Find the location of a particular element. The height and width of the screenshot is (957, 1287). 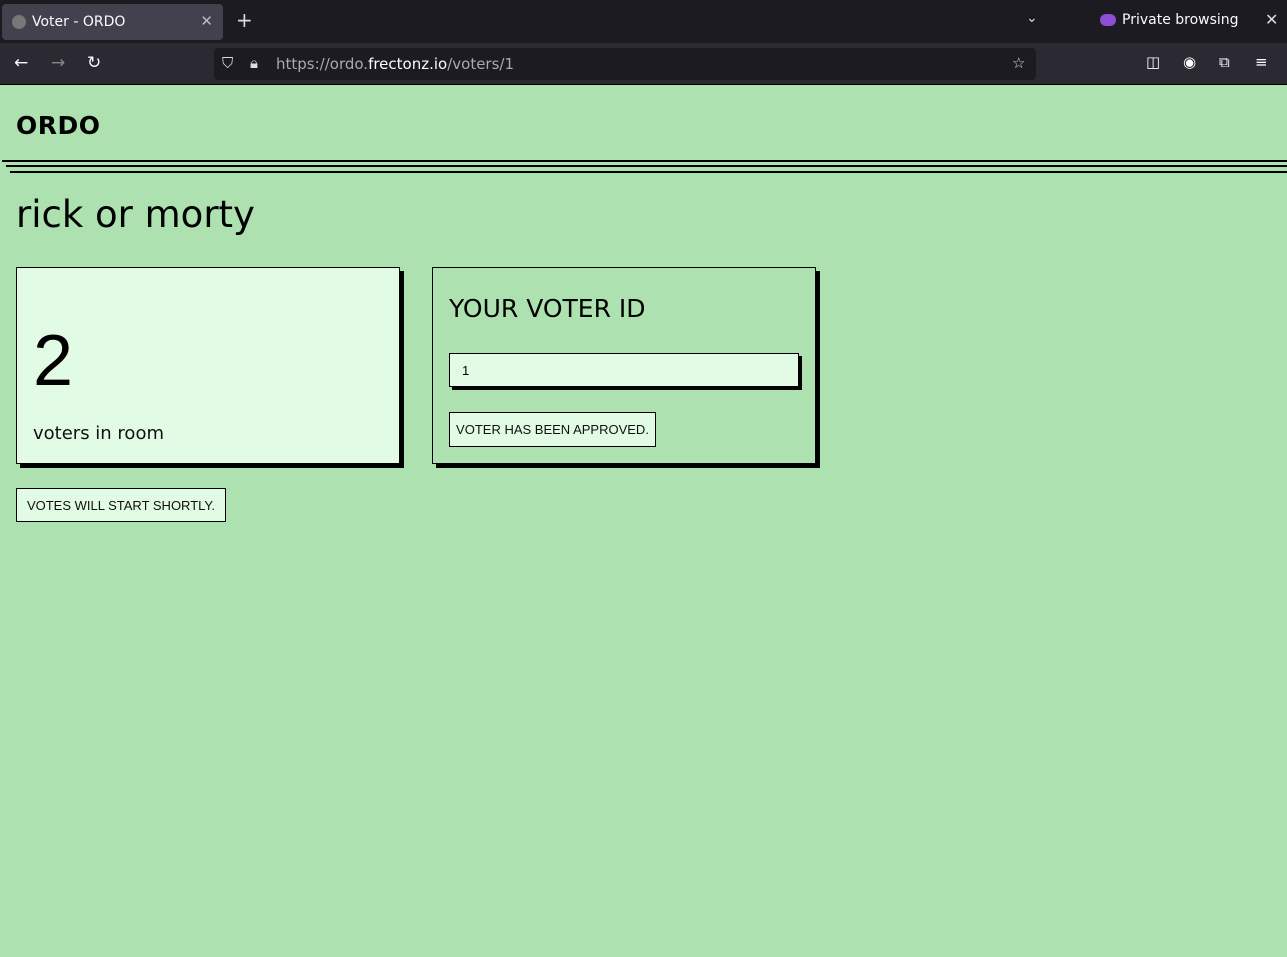

private-label: Private browsing is located at coordinates (1180, 20).